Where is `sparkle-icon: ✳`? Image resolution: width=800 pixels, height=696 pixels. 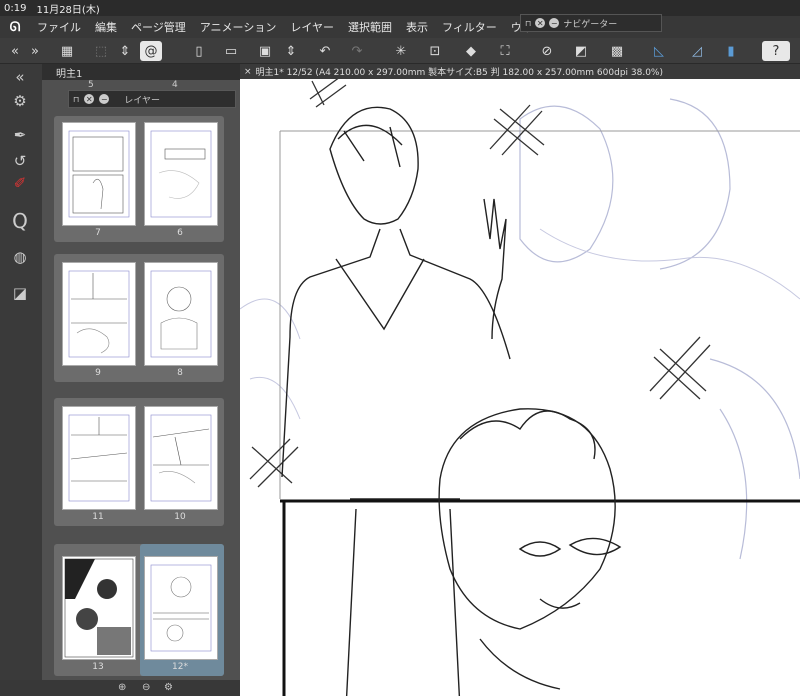
sparkle-icon: ✳ is located at coordinates (401, 51).